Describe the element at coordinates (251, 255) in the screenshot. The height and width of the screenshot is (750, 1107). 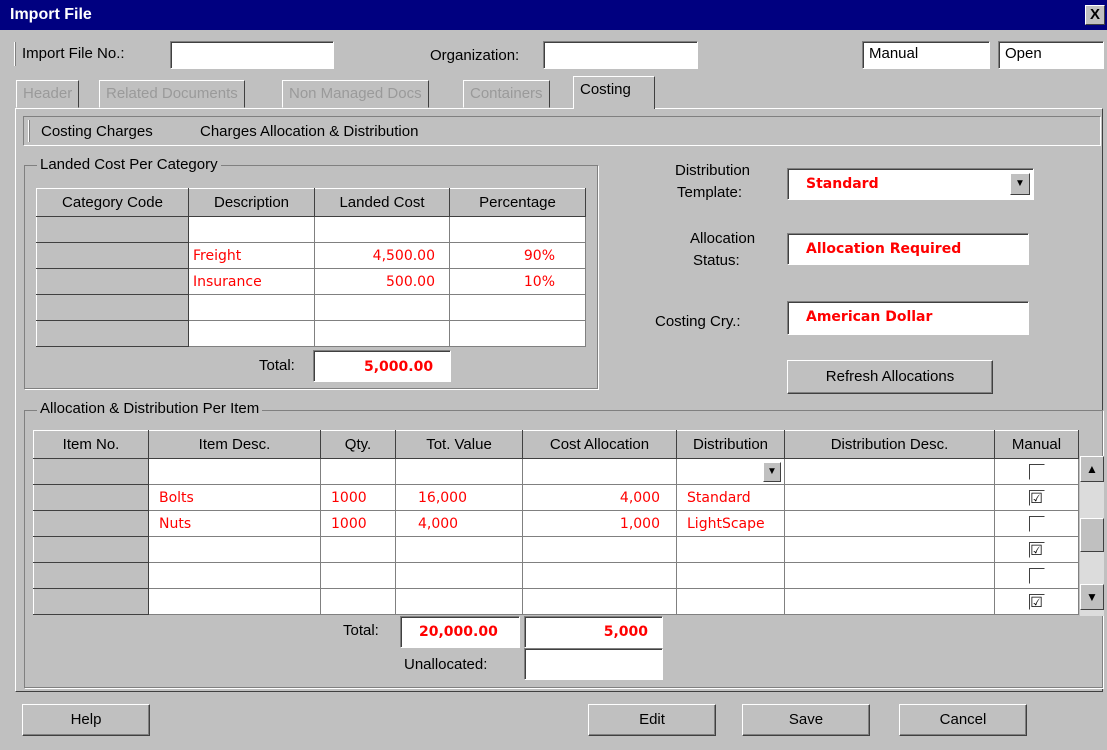
I see `description-cell: Freight` at that location.